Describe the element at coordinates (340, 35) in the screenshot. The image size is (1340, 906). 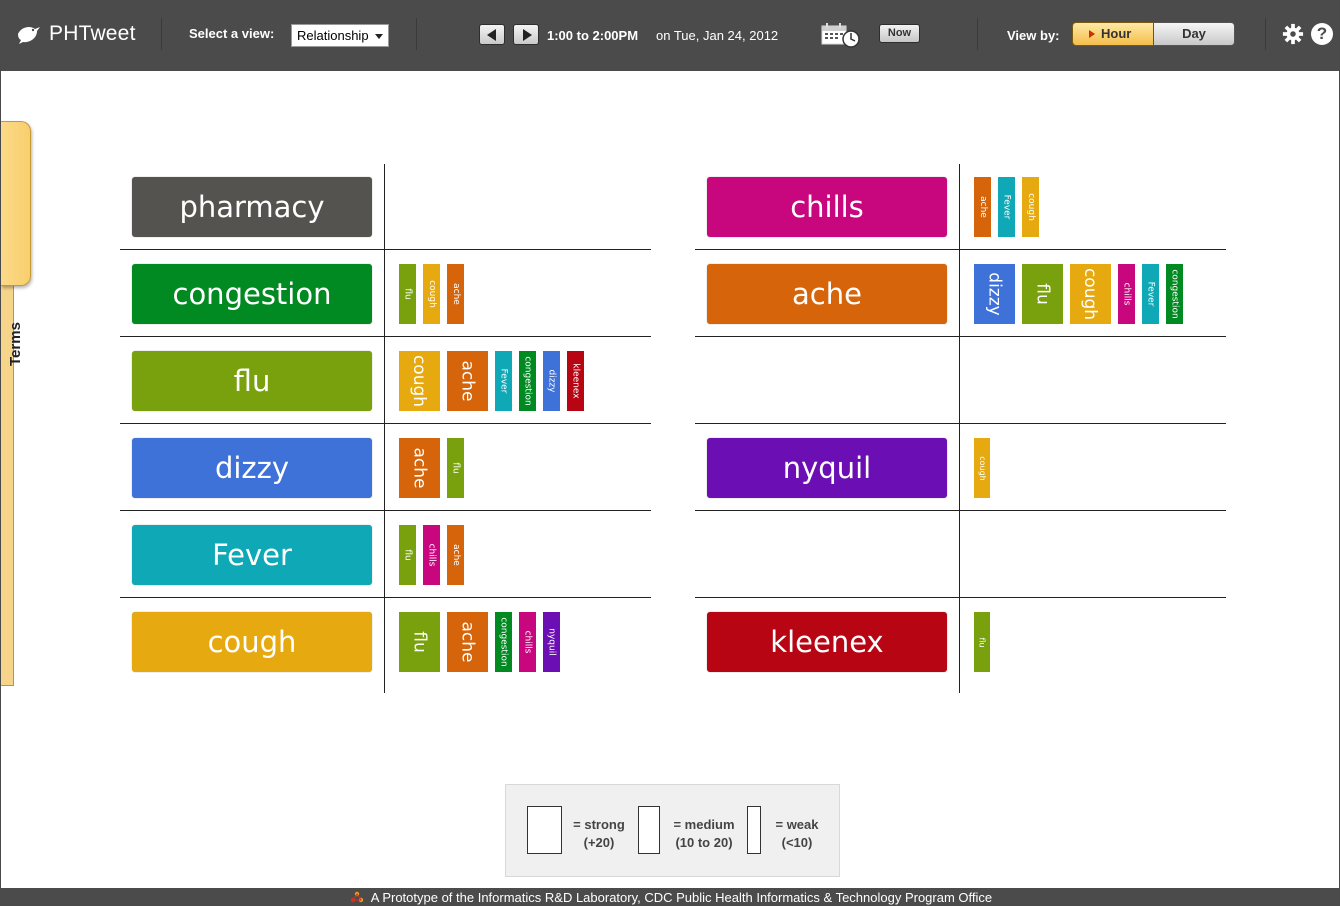
I see `view-select: Relationship` at that location.